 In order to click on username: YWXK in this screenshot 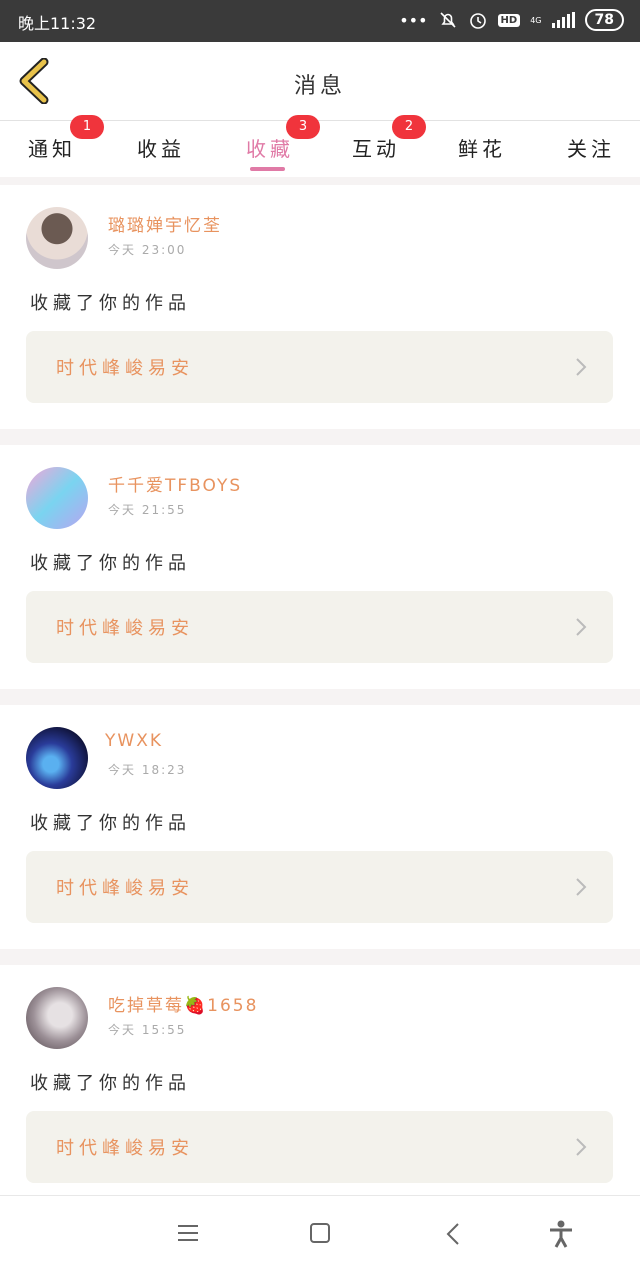, I will do `click(134, 741)`.